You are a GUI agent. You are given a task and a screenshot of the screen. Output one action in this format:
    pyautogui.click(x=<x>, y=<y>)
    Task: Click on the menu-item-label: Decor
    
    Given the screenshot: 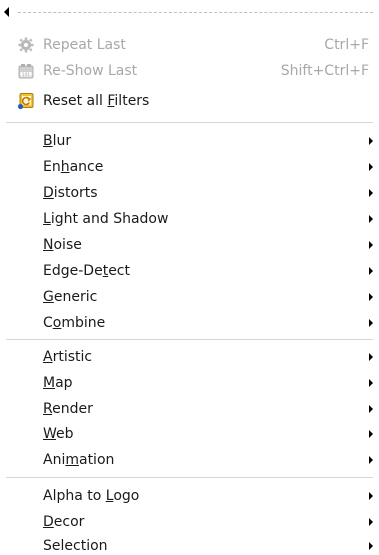 What is the action you would take?
    pyautogui.click(x=64, y=522)
    